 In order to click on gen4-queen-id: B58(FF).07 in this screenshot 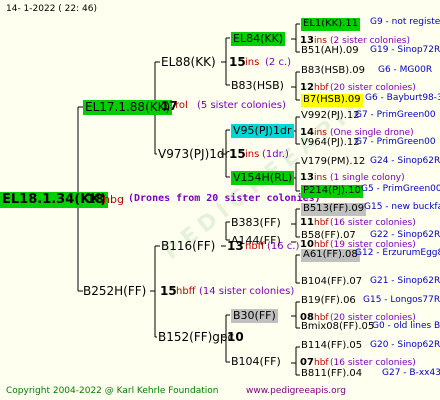, I will do `click(328, 236)`.